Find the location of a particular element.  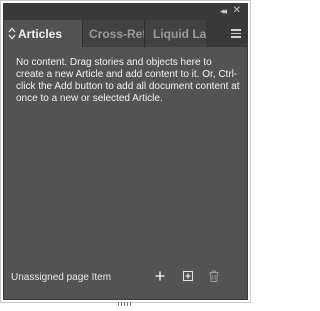

tab-liquid-layout: Liquid Lay is located at coordinates (175, 33).